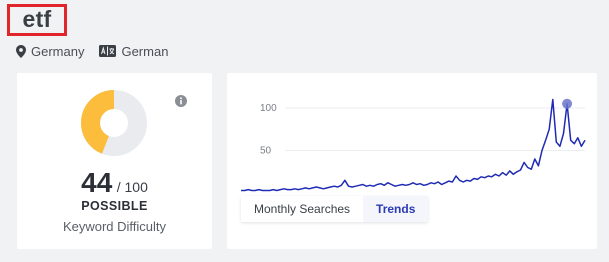 The image size is (609, 262). I want to click on location-pin-icon, so click(21, 51).